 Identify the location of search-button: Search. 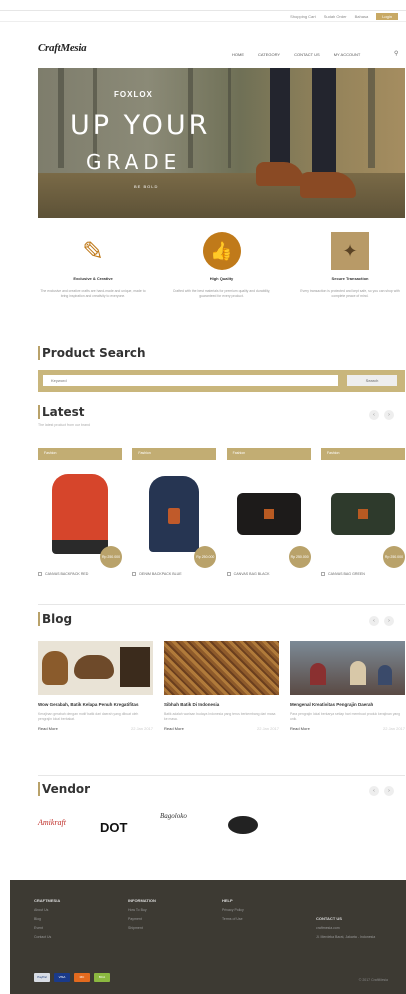
(372, 380).